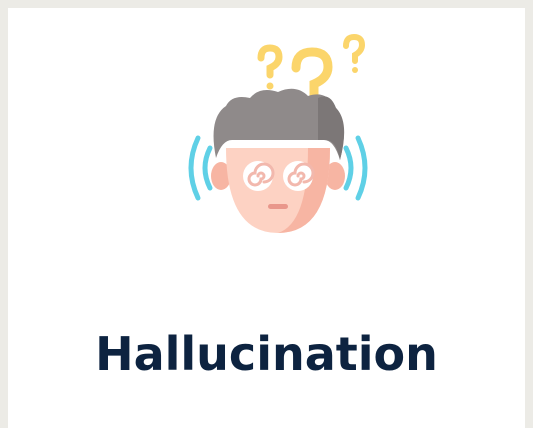  What do you see at coordinates (348, 168) in the screenshot?
I see `vibration-right-inner` at bounding box center [348, 168].